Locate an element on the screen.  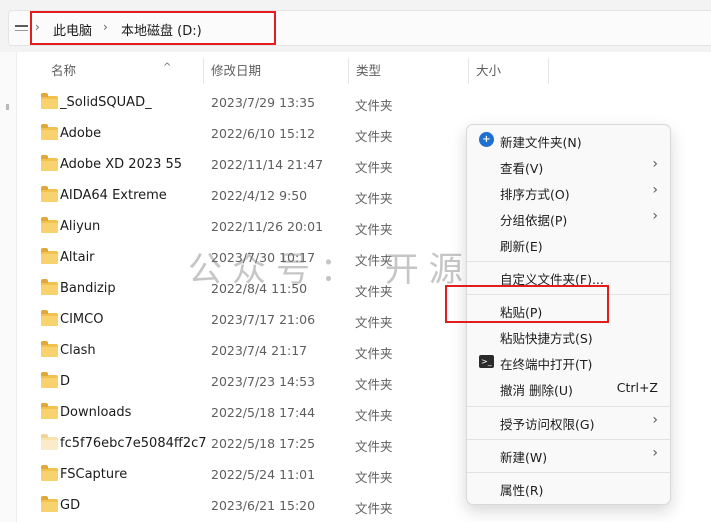
file-name: _SolidSQUAD_ is located at coordinates (106, 102).